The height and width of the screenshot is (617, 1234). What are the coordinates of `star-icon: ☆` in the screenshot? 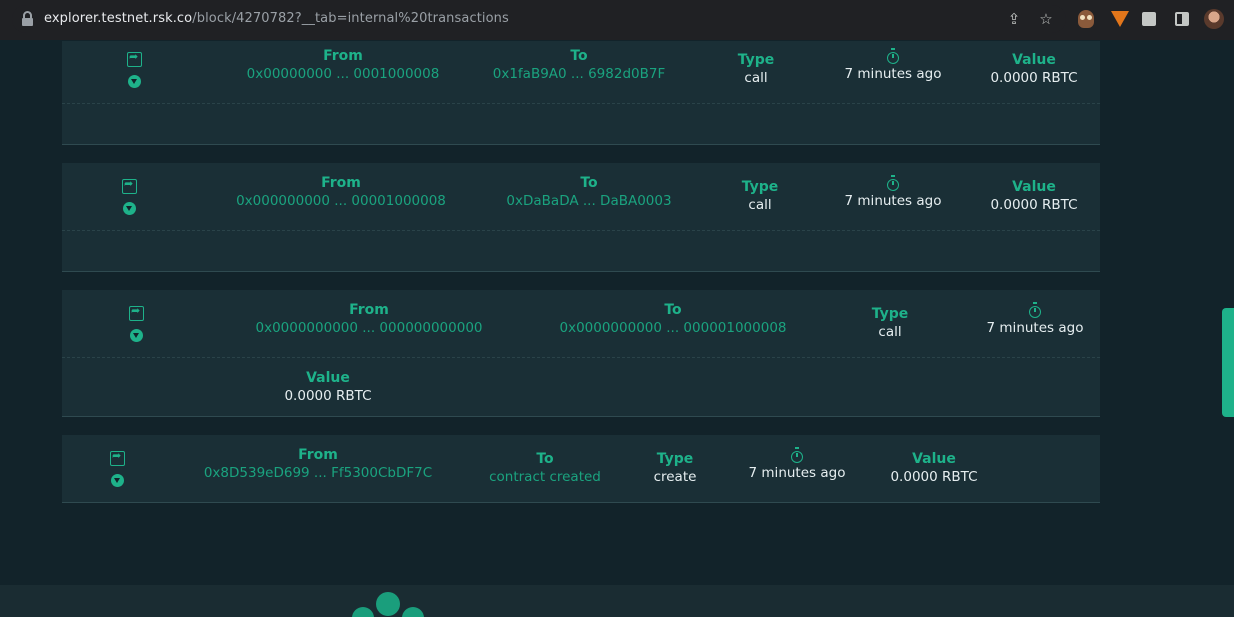 It's located at (1046, 19).